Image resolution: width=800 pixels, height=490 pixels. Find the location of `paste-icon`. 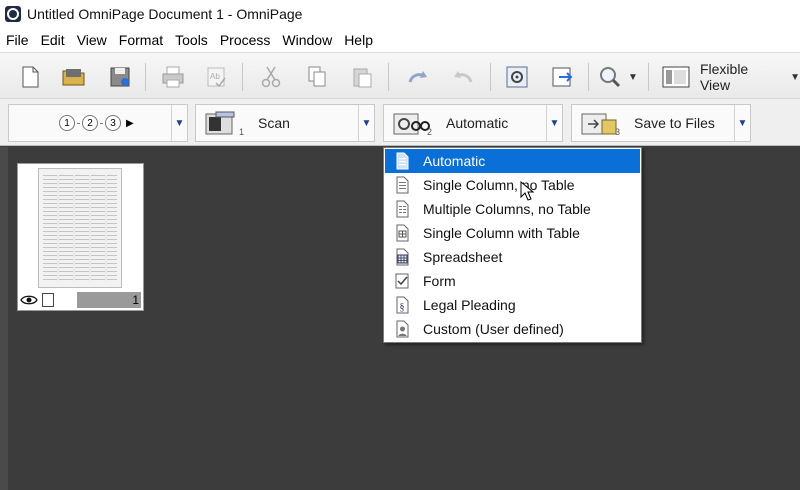

paste-icon is located at coordinates (362, 78).